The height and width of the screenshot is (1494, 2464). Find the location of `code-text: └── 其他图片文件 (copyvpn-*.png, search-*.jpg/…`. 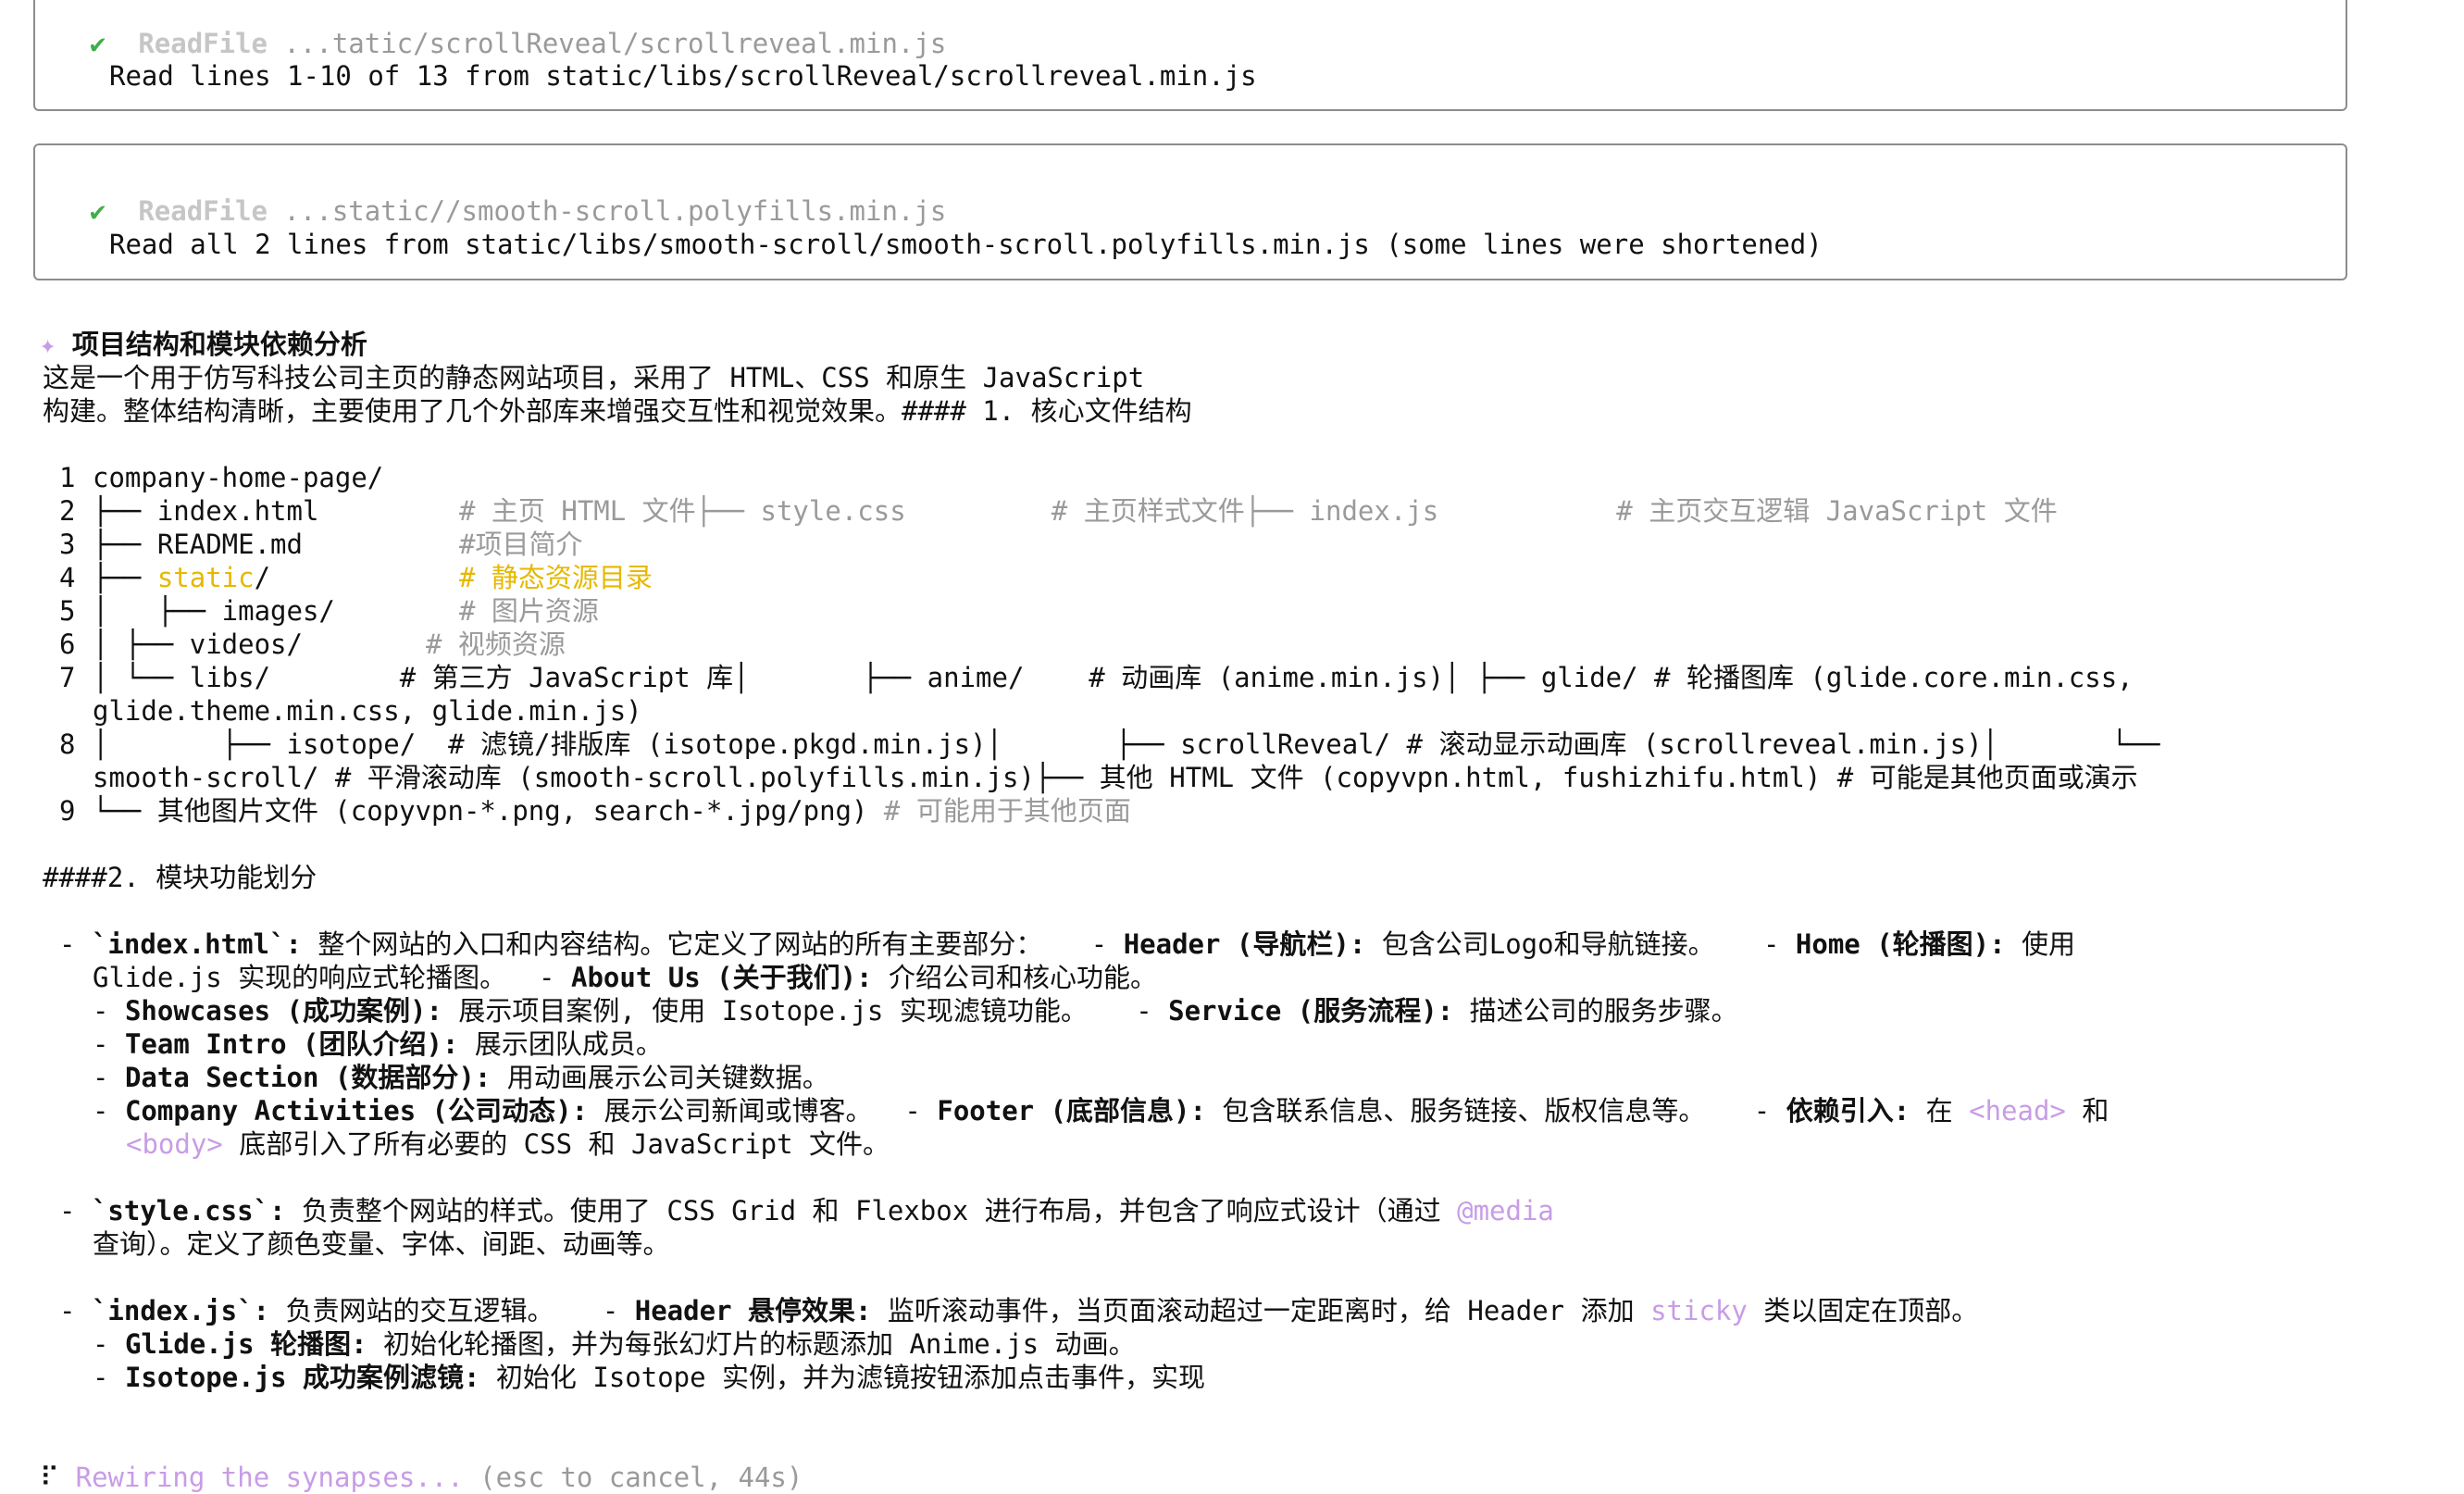

code-text: └── 其他图片文件 (copyvpn-*.png, search-*.jpg/… is located at coordinates (480, 811).